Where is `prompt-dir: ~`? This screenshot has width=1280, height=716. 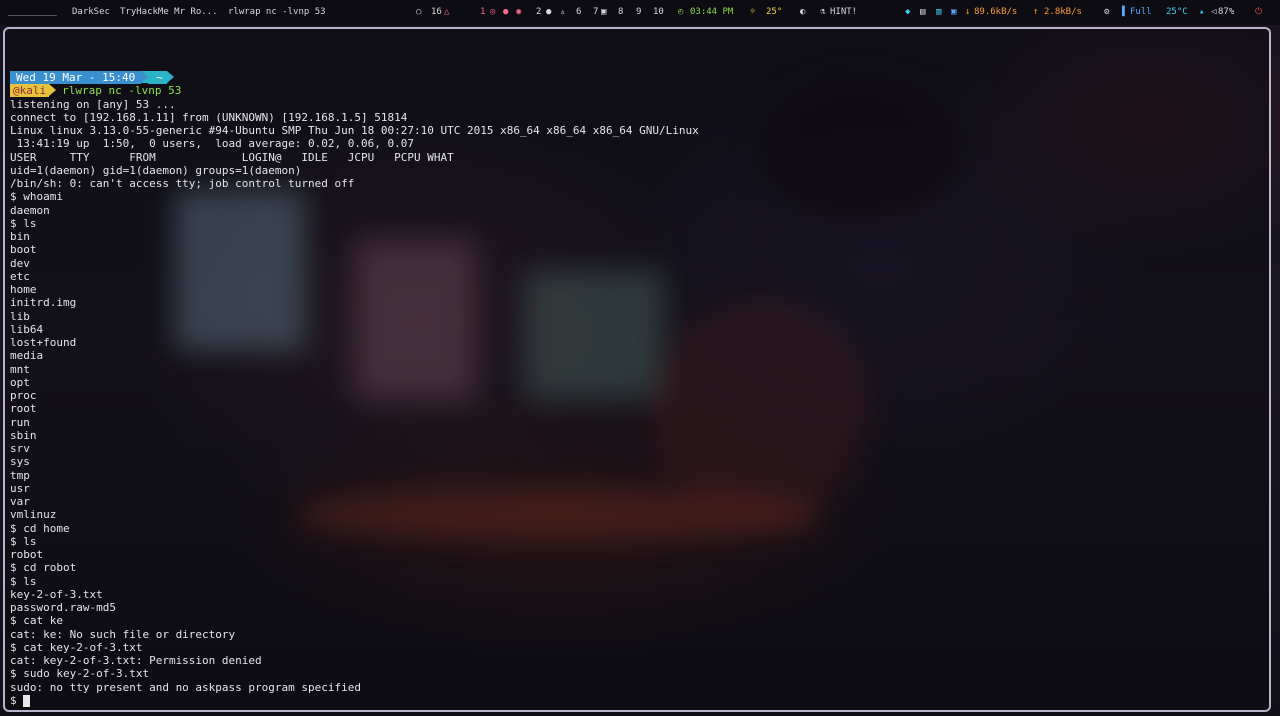 prompt-dir: ~ is located at coordinates (157, 77).